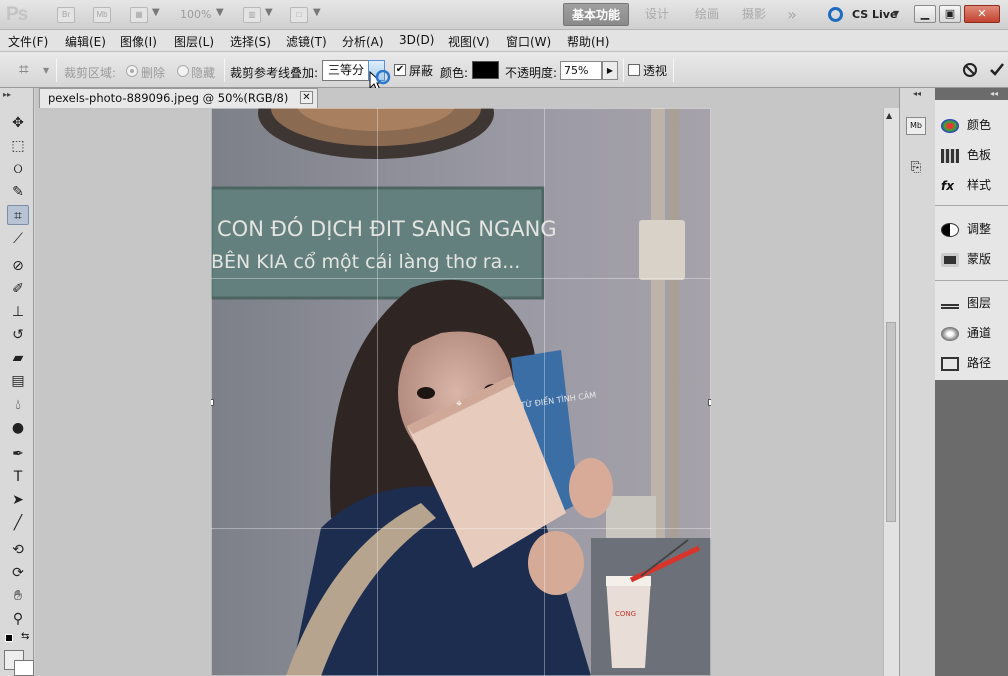 Image resolution: width=1008 pixels, height=676 pixels. What do you see at coordinates (916, 126) in the screenshot?
I see `mini-bridge-panel-icon: Mb` at bounding box center [916, 126].